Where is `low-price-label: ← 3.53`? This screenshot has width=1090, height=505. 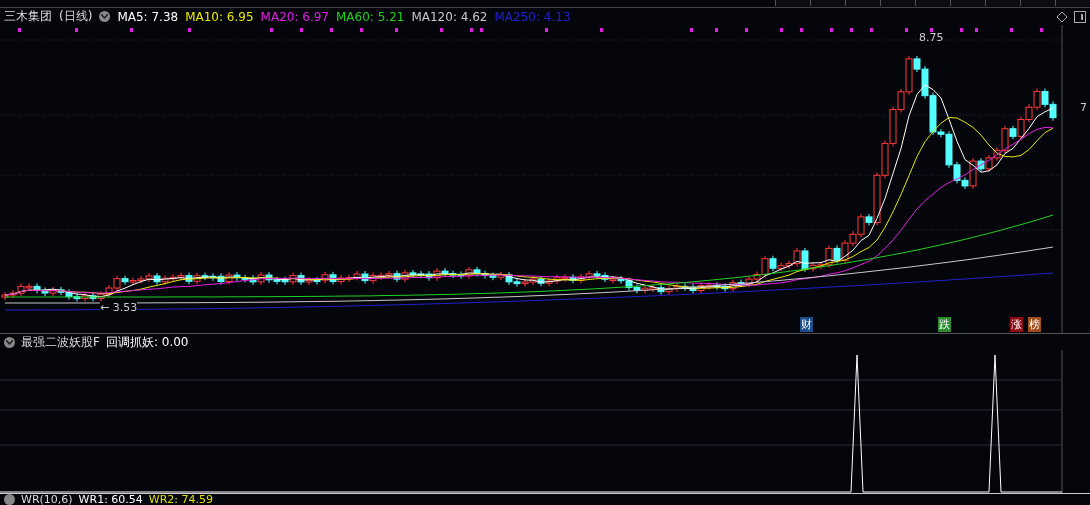 low-price-label: ← 3.53 is located at coordinates (119, 308).